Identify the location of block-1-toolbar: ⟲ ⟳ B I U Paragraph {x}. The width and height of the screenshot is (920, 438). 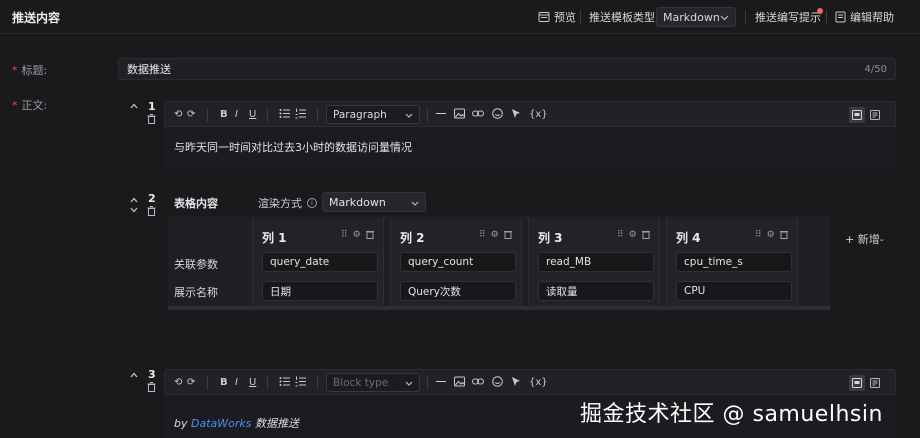
(530, 114).